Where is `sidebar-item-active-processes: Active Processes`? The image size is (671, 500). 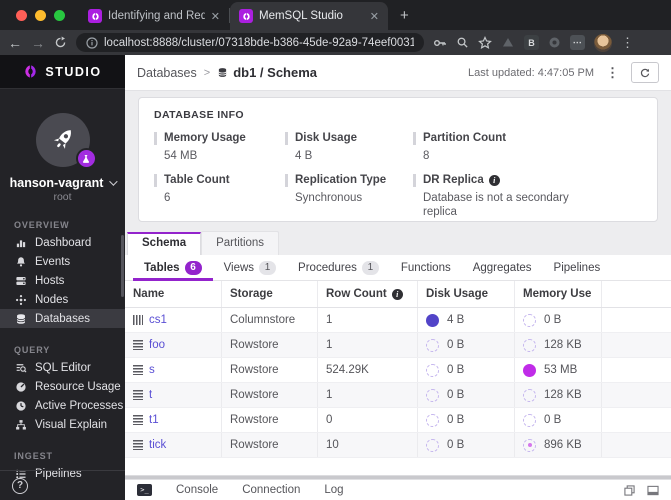
sidebar-item-active-processes: Active Processes is located at coordinates (62, 405).